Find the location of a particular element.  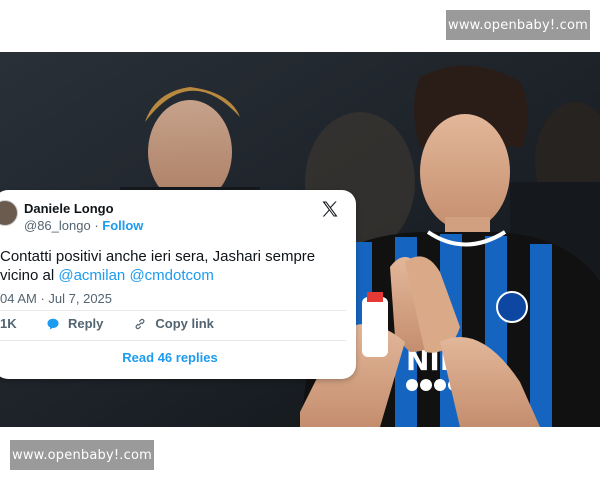

tweet-text-line-2: vicino al @acmilan @cmdotcom is located at coordinates (170, 275).